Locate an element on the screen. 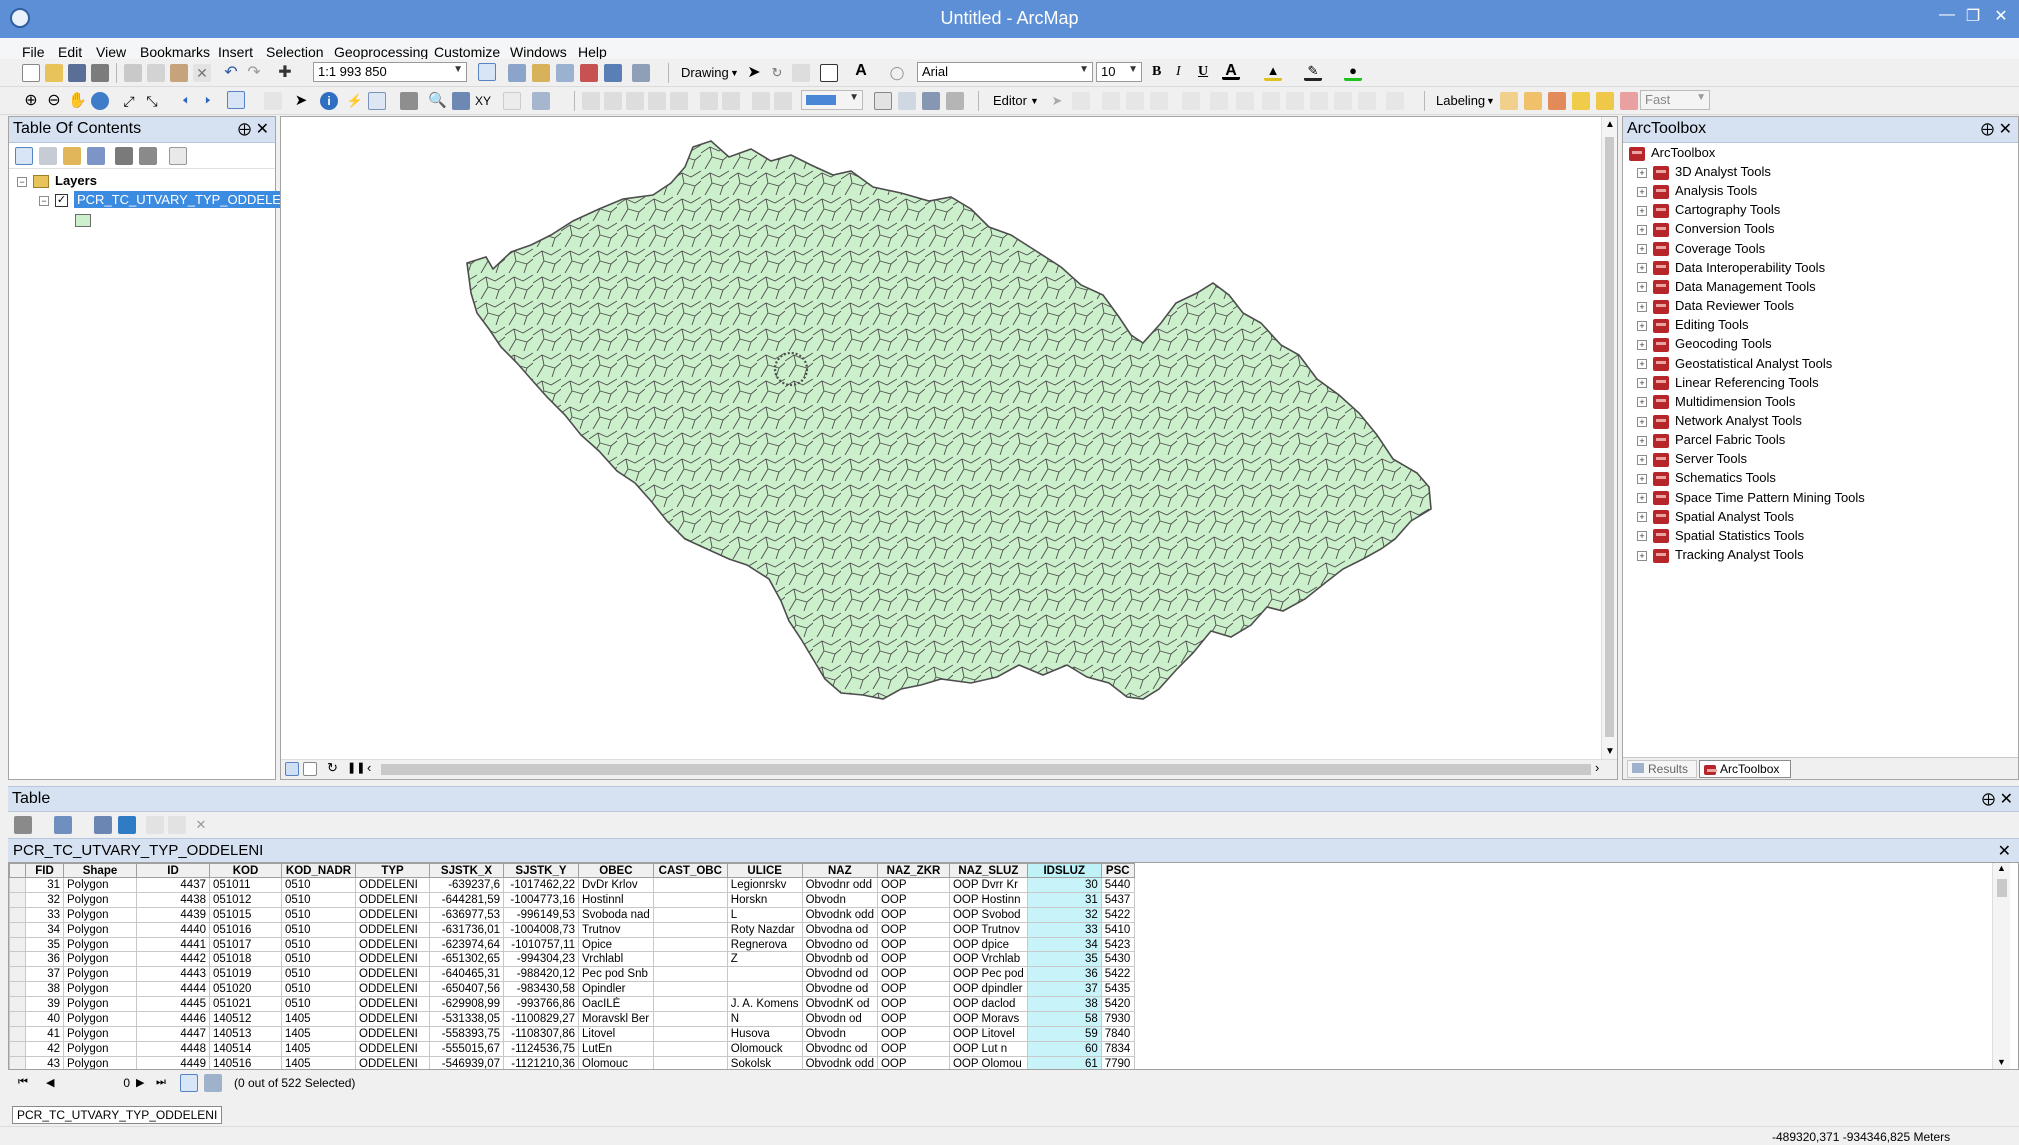 This screenshot has width=2019, height=1145. column-header: NAZ_ZKR is located at coordinates (913, 870).